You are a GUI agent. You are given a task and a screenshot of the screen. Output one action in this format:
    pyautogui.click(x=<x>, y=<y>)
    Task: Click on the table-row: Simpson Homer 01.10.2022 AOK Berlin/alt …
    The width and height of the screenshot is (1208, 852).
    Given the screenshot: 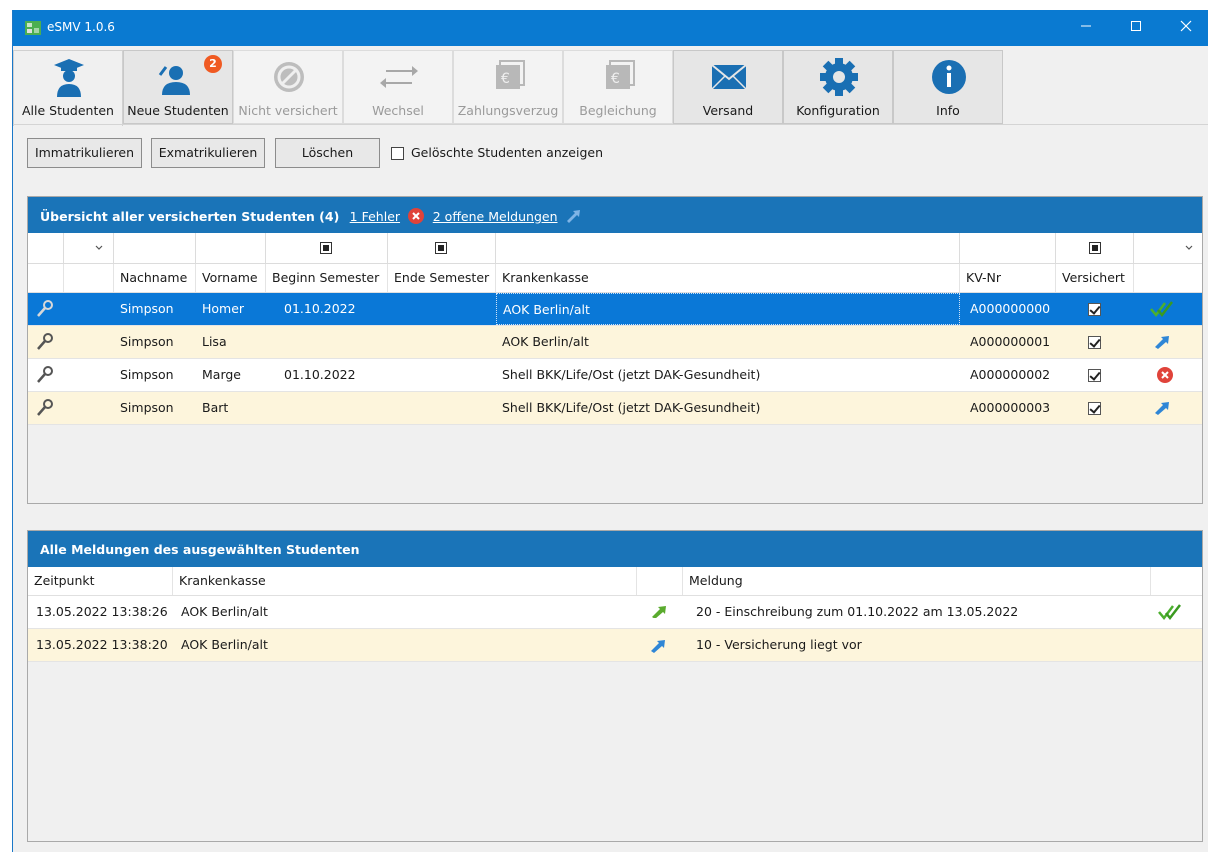 What is the action you would take?
    pyautogui.click(x=615, y=309)
    